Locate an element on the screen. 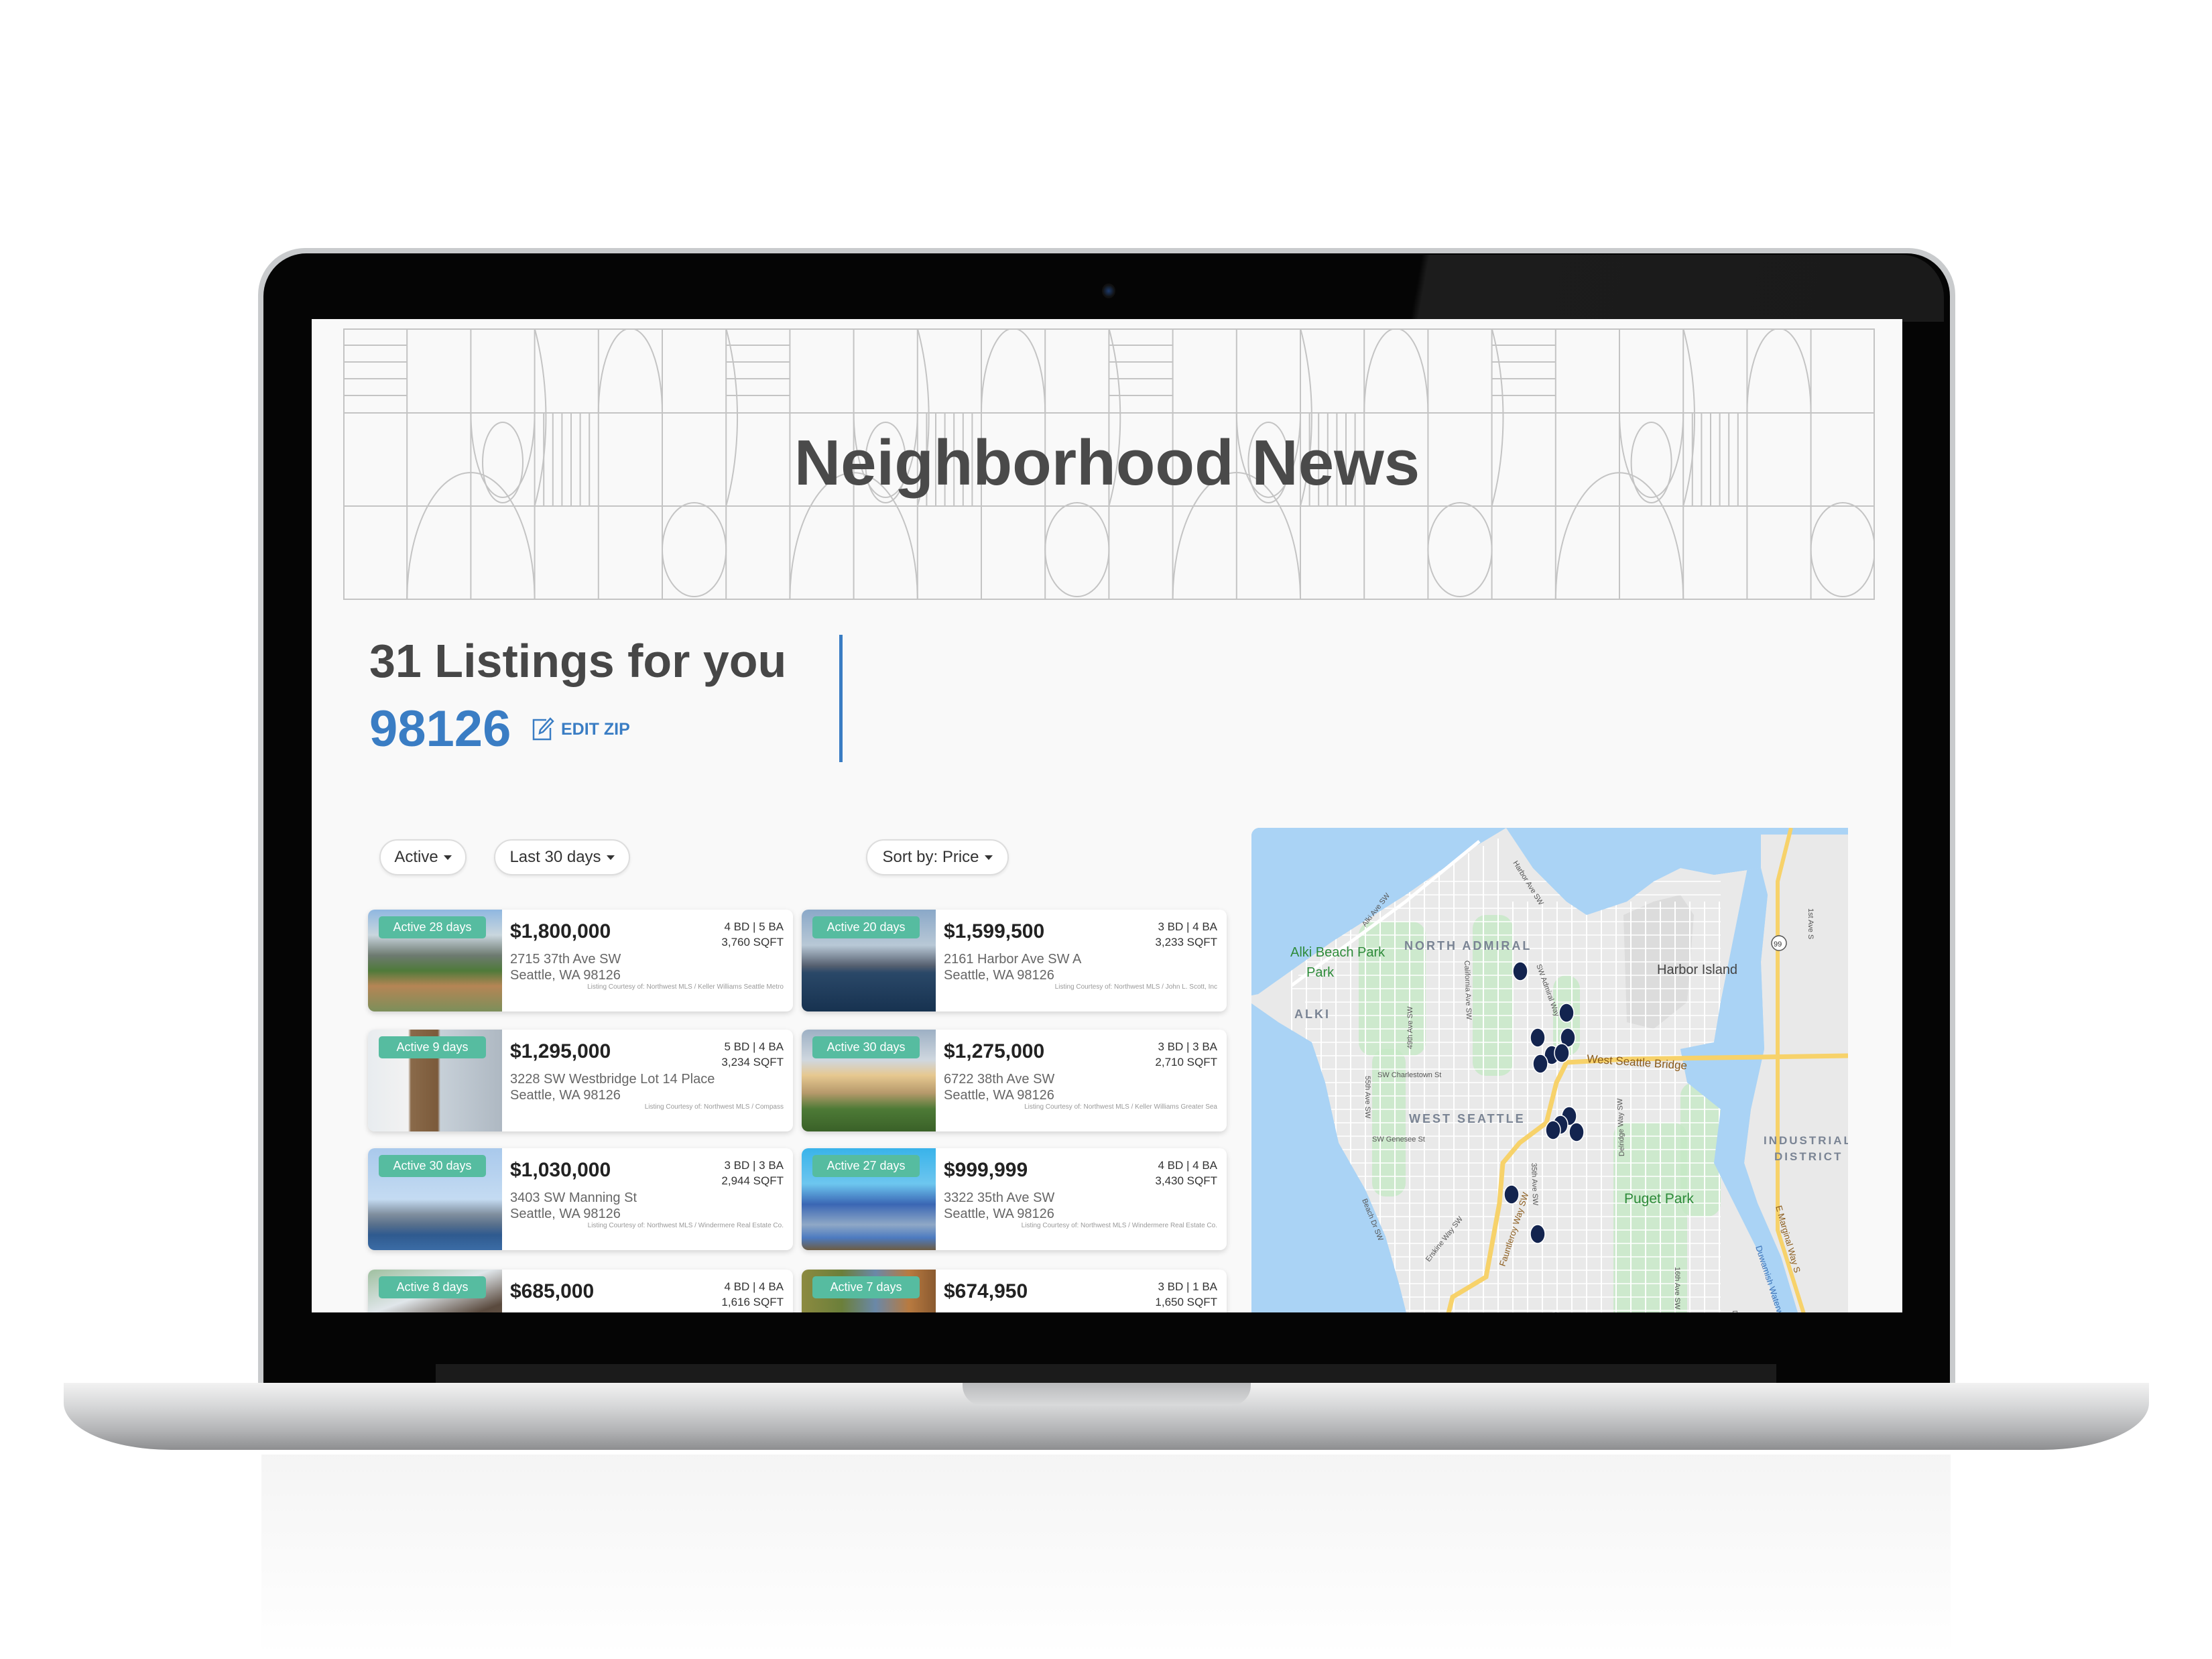  sqft: 3,430 SQFT is located at coordinates (1186, 1180).